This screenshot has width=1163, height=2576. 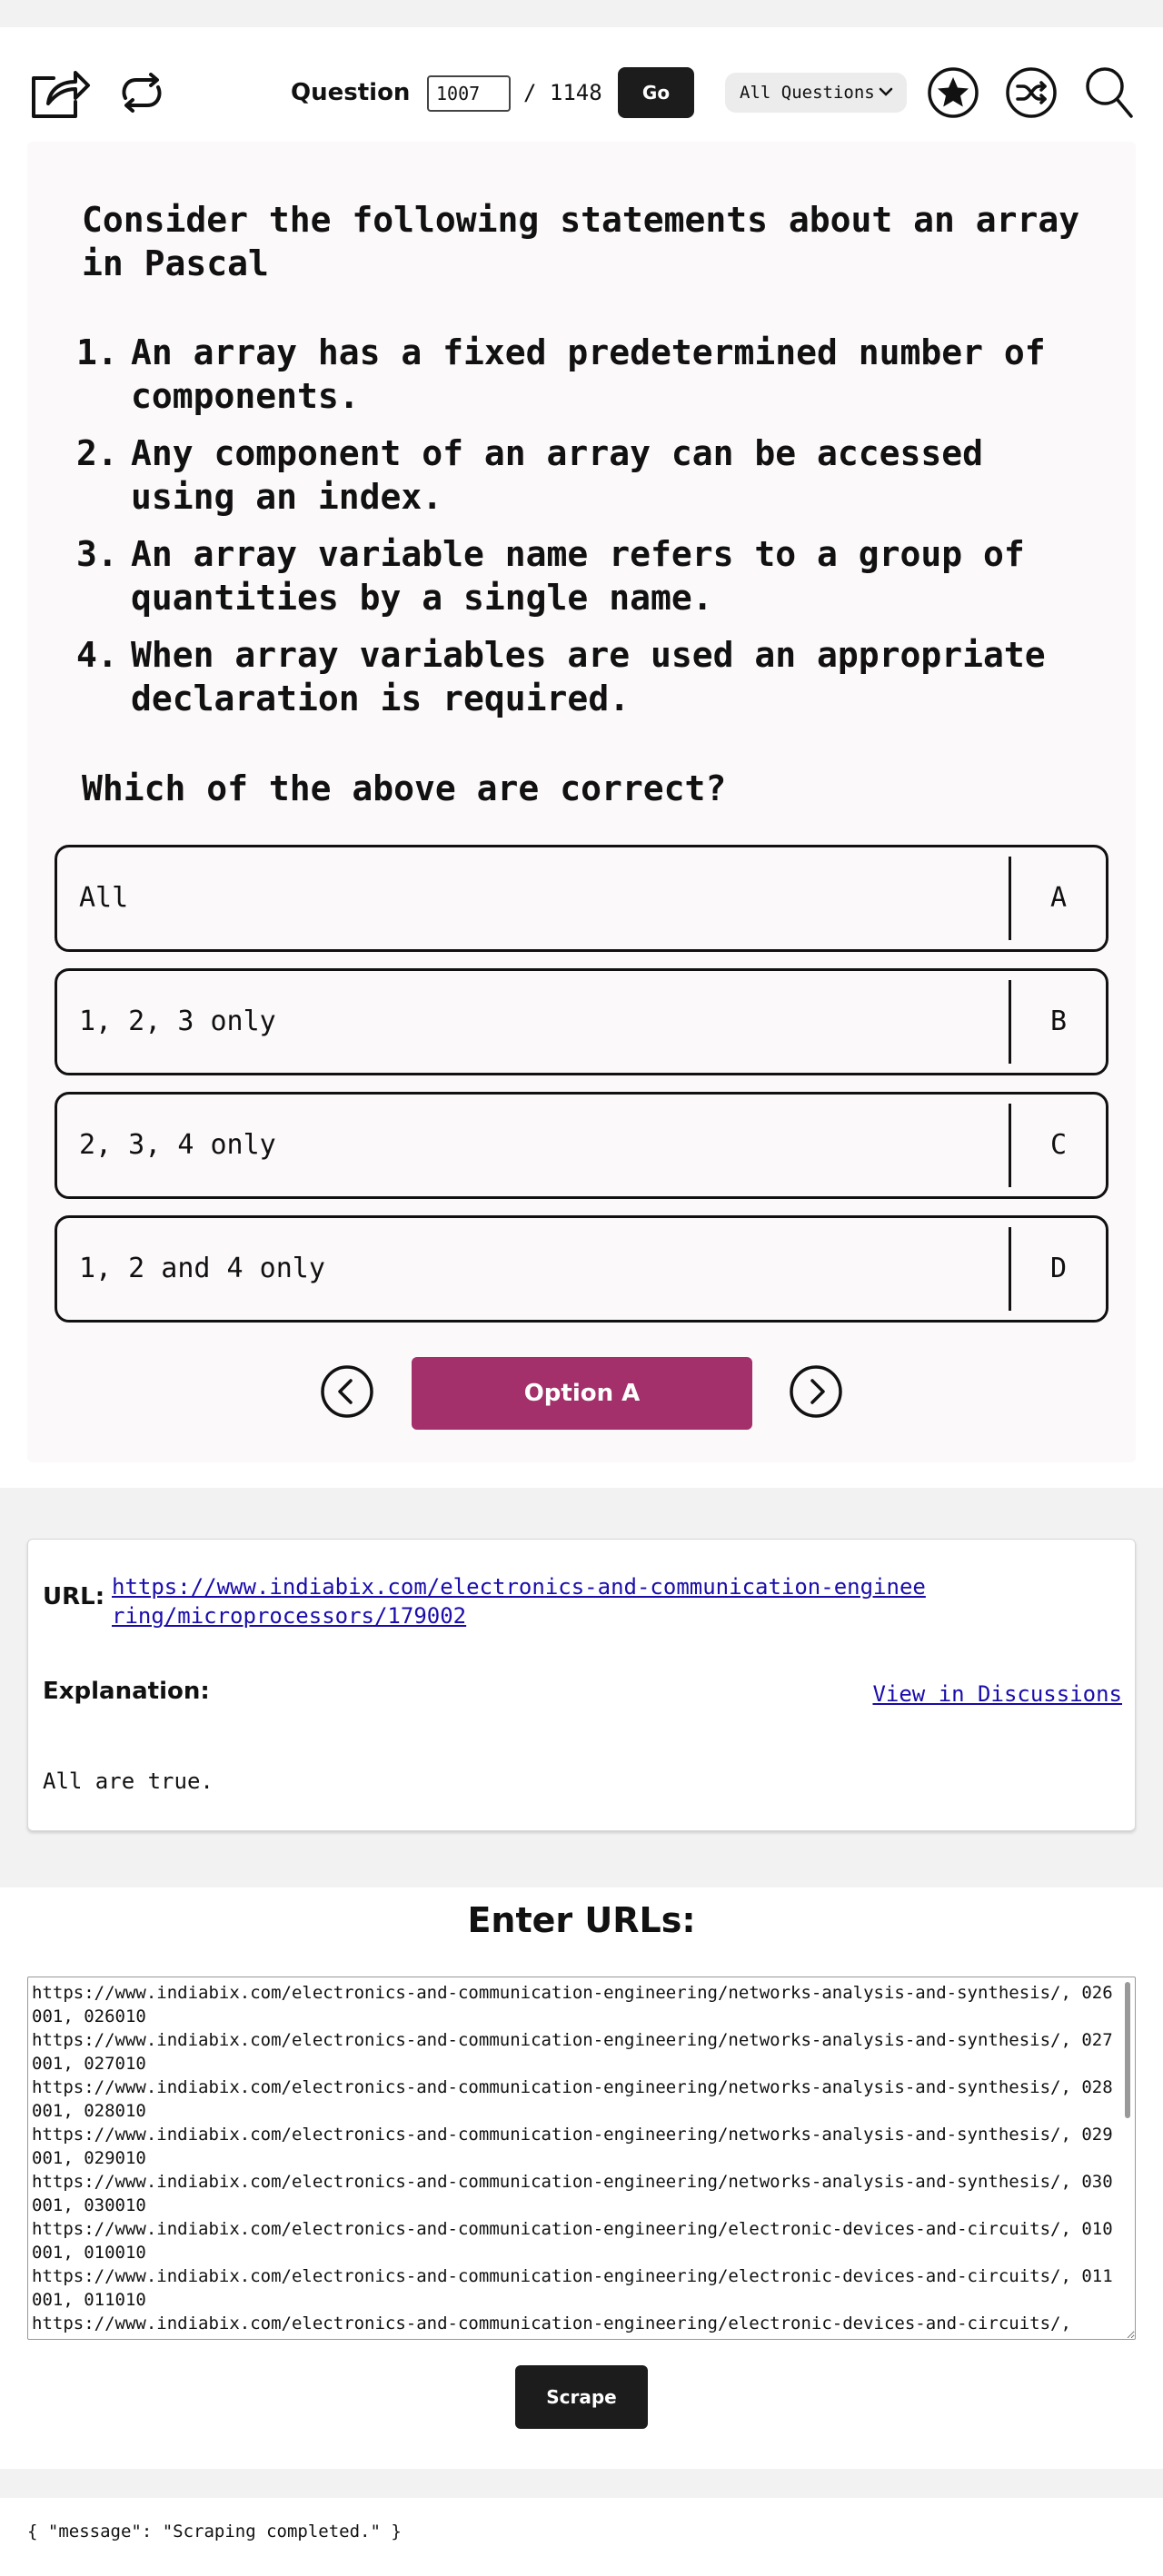 I want to click on filter-value: All Questions, so click(x=807, y=93).